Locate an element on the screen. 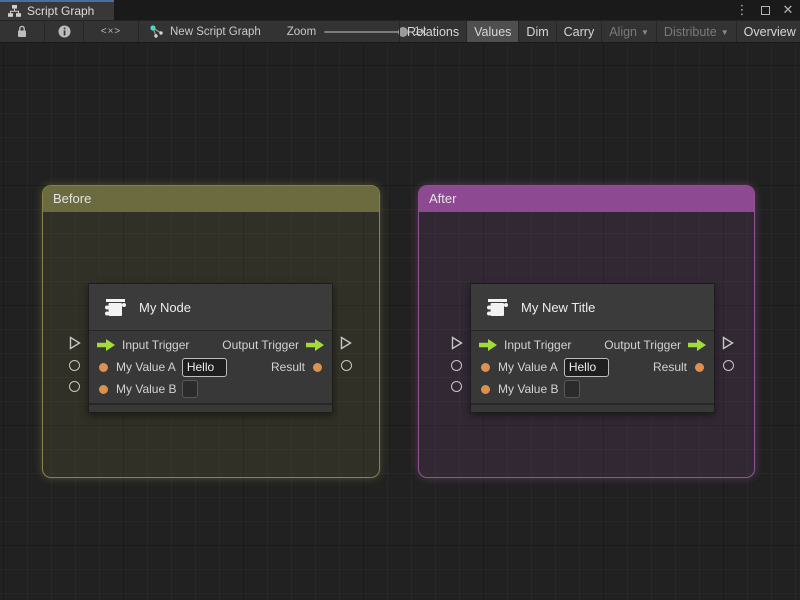  code-icon: <×> is located at coordinates (111, 31).